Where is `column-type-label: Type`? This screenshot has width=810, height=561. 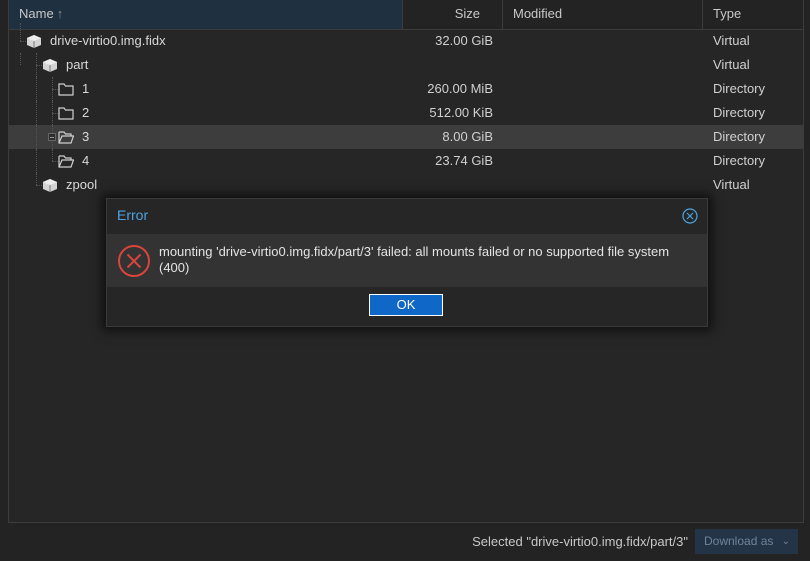 column-type-label: Type is located at coordinates (727, 13).